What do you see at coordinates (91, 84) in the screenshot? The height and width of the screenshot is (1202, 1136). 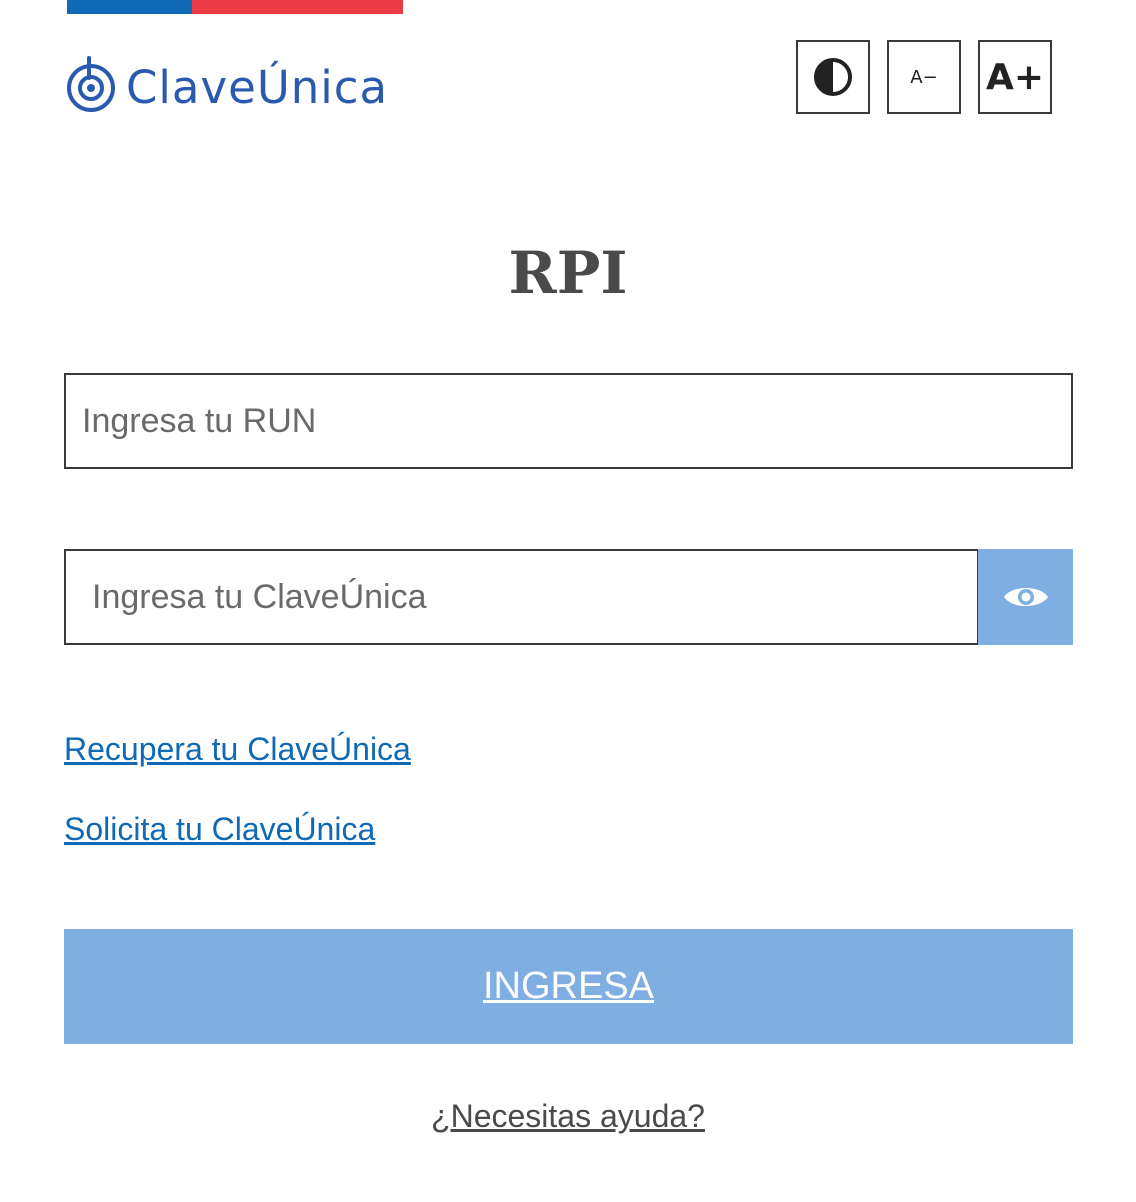 I see `claveunica-logo-icon` at bounding box center [91, 84].